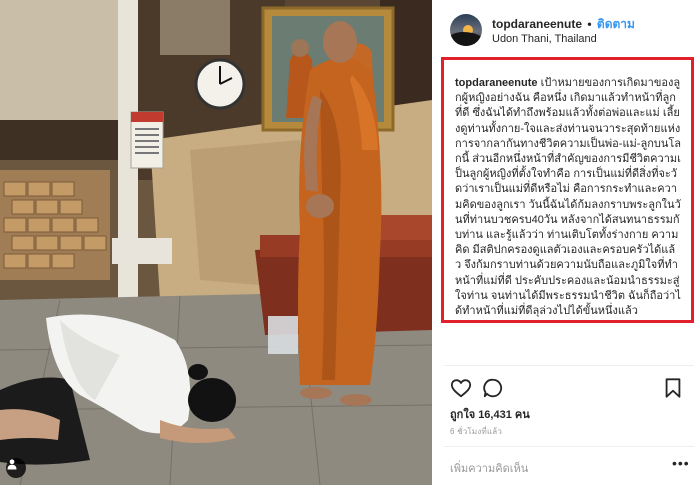  I want to click on action-bar, so click(568, 389).